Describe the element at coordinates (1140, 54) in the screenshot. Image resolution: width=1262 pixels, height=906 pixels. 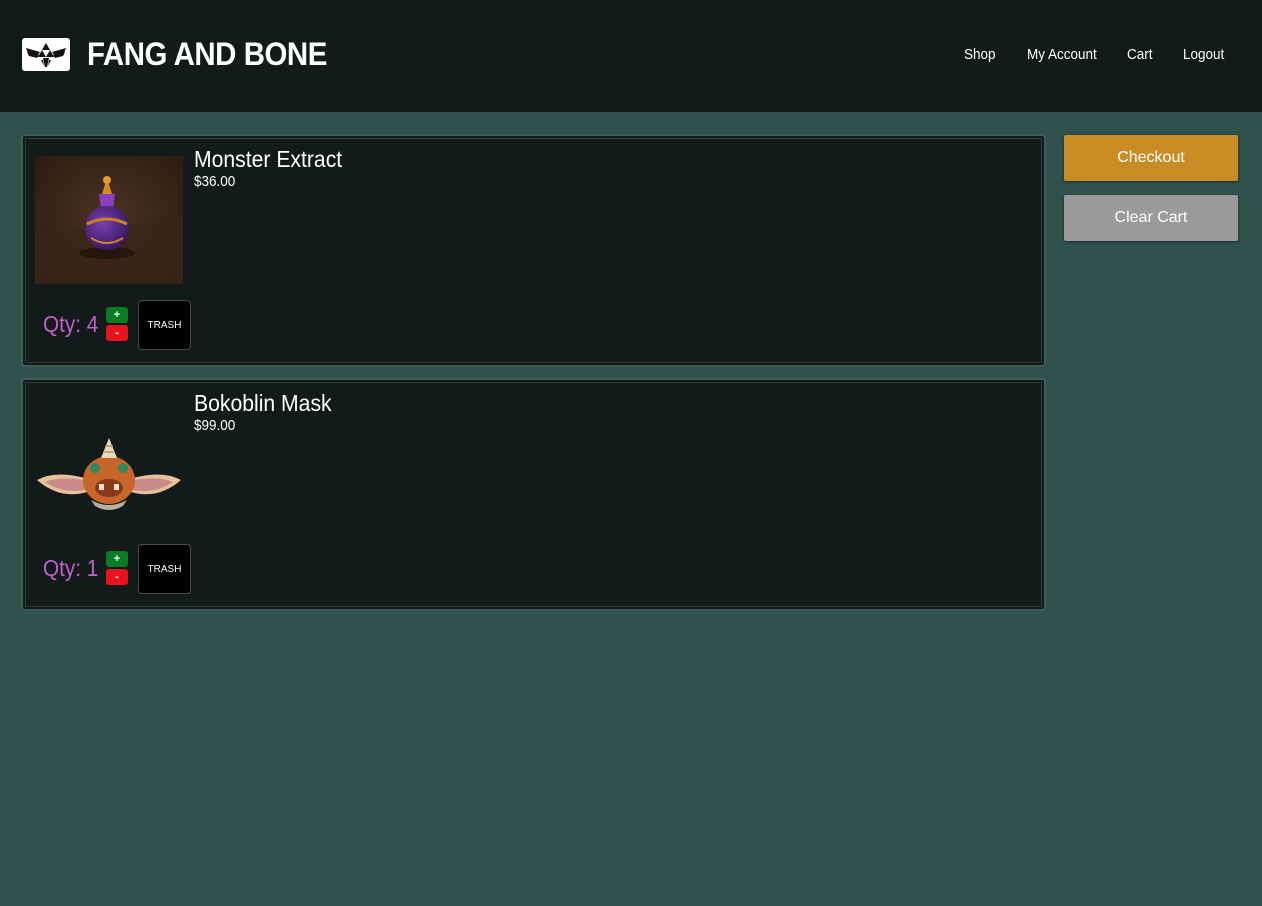
I see `nav-cart: Cart` at that location.